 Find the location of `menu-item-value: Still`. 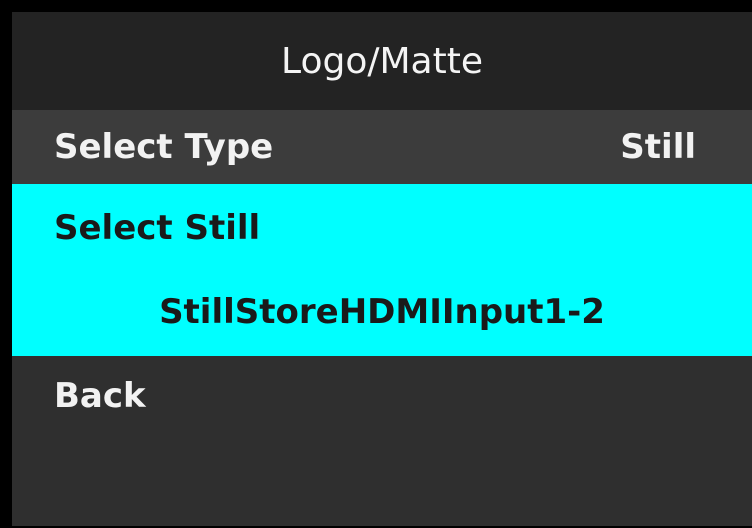

menu-item-value: Still is located at coordinates (658, 147).